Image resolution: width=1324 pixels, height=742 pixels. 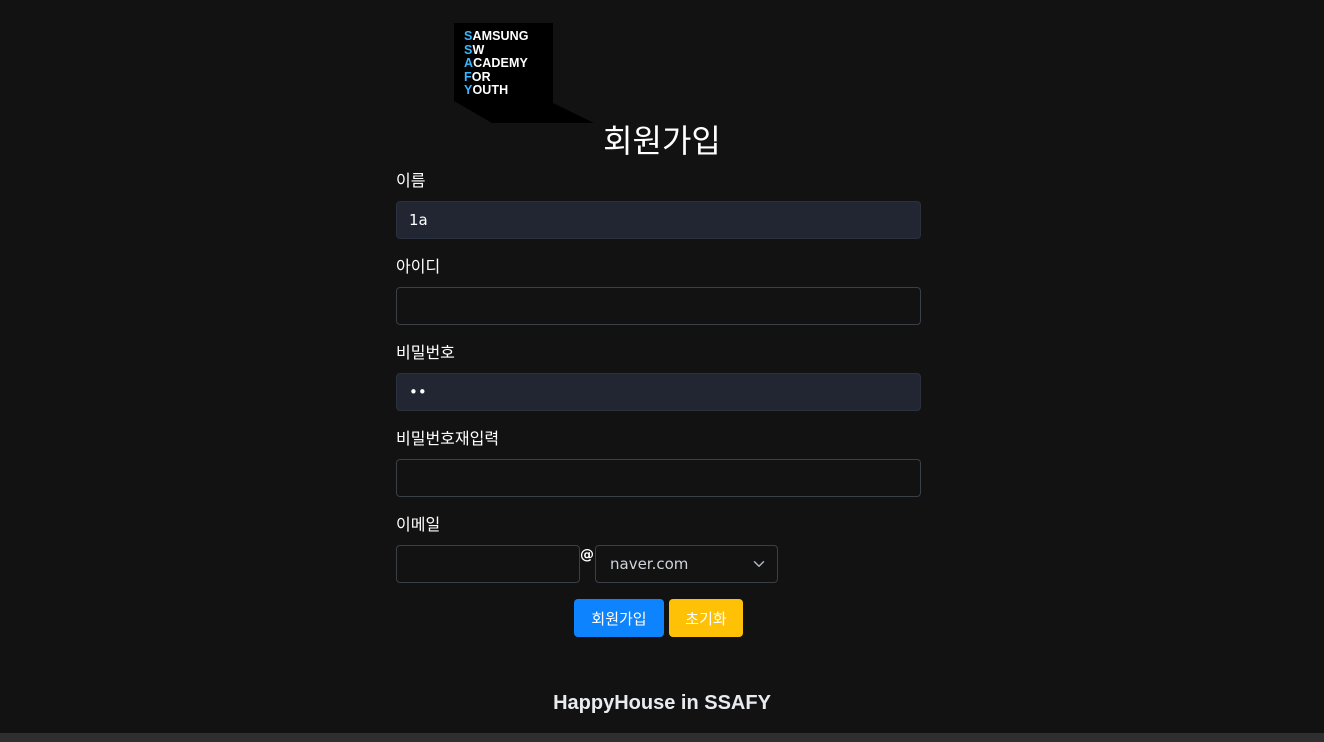 I want to click on reset-button: 초기화, so click(x=706, y=618).